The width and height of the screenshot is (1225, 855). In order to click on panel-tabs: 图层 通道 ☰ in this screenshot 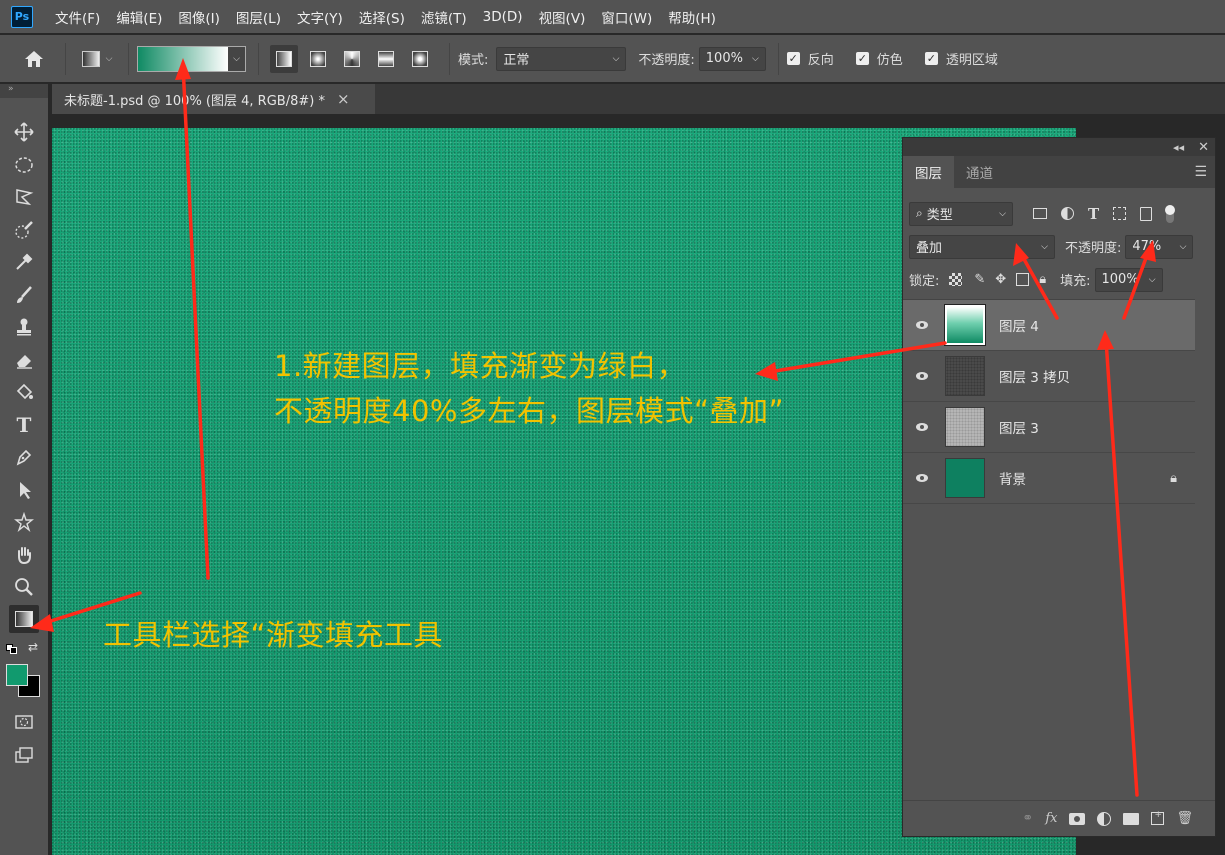, I will do `click(1059, 172)`.